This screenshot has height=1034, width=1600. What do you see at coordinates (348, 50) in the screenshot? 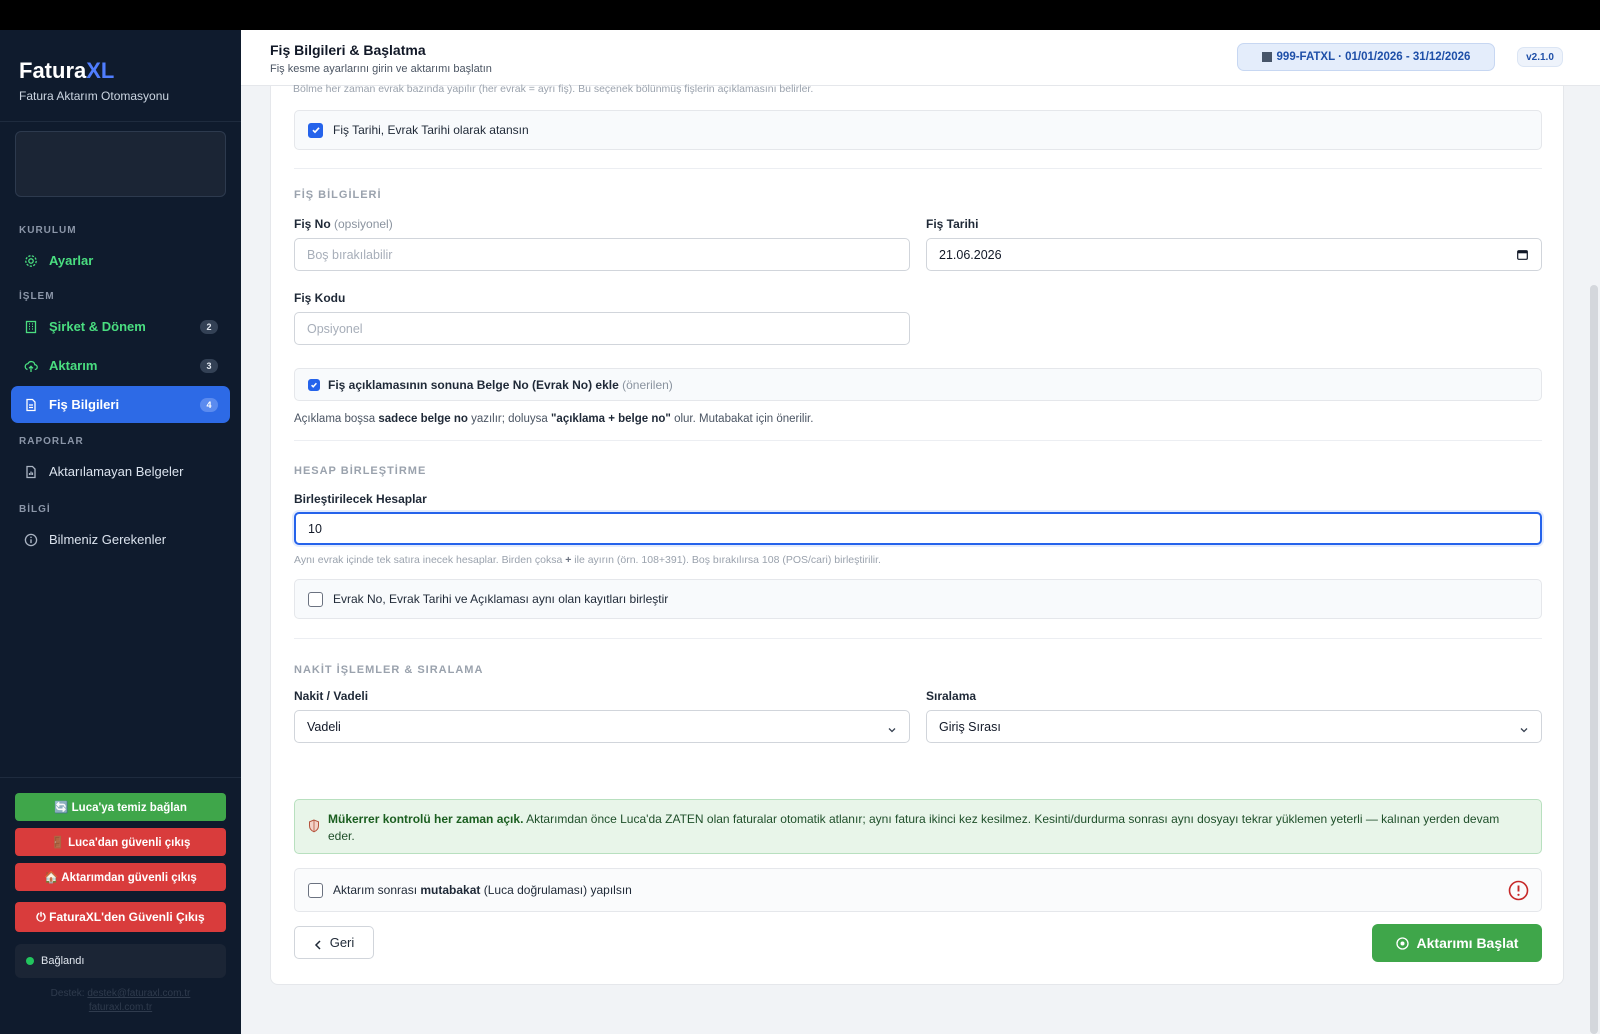
I see `page-title: Fiş Bilgileri & Başlatma` at bounding box center [348, 50].